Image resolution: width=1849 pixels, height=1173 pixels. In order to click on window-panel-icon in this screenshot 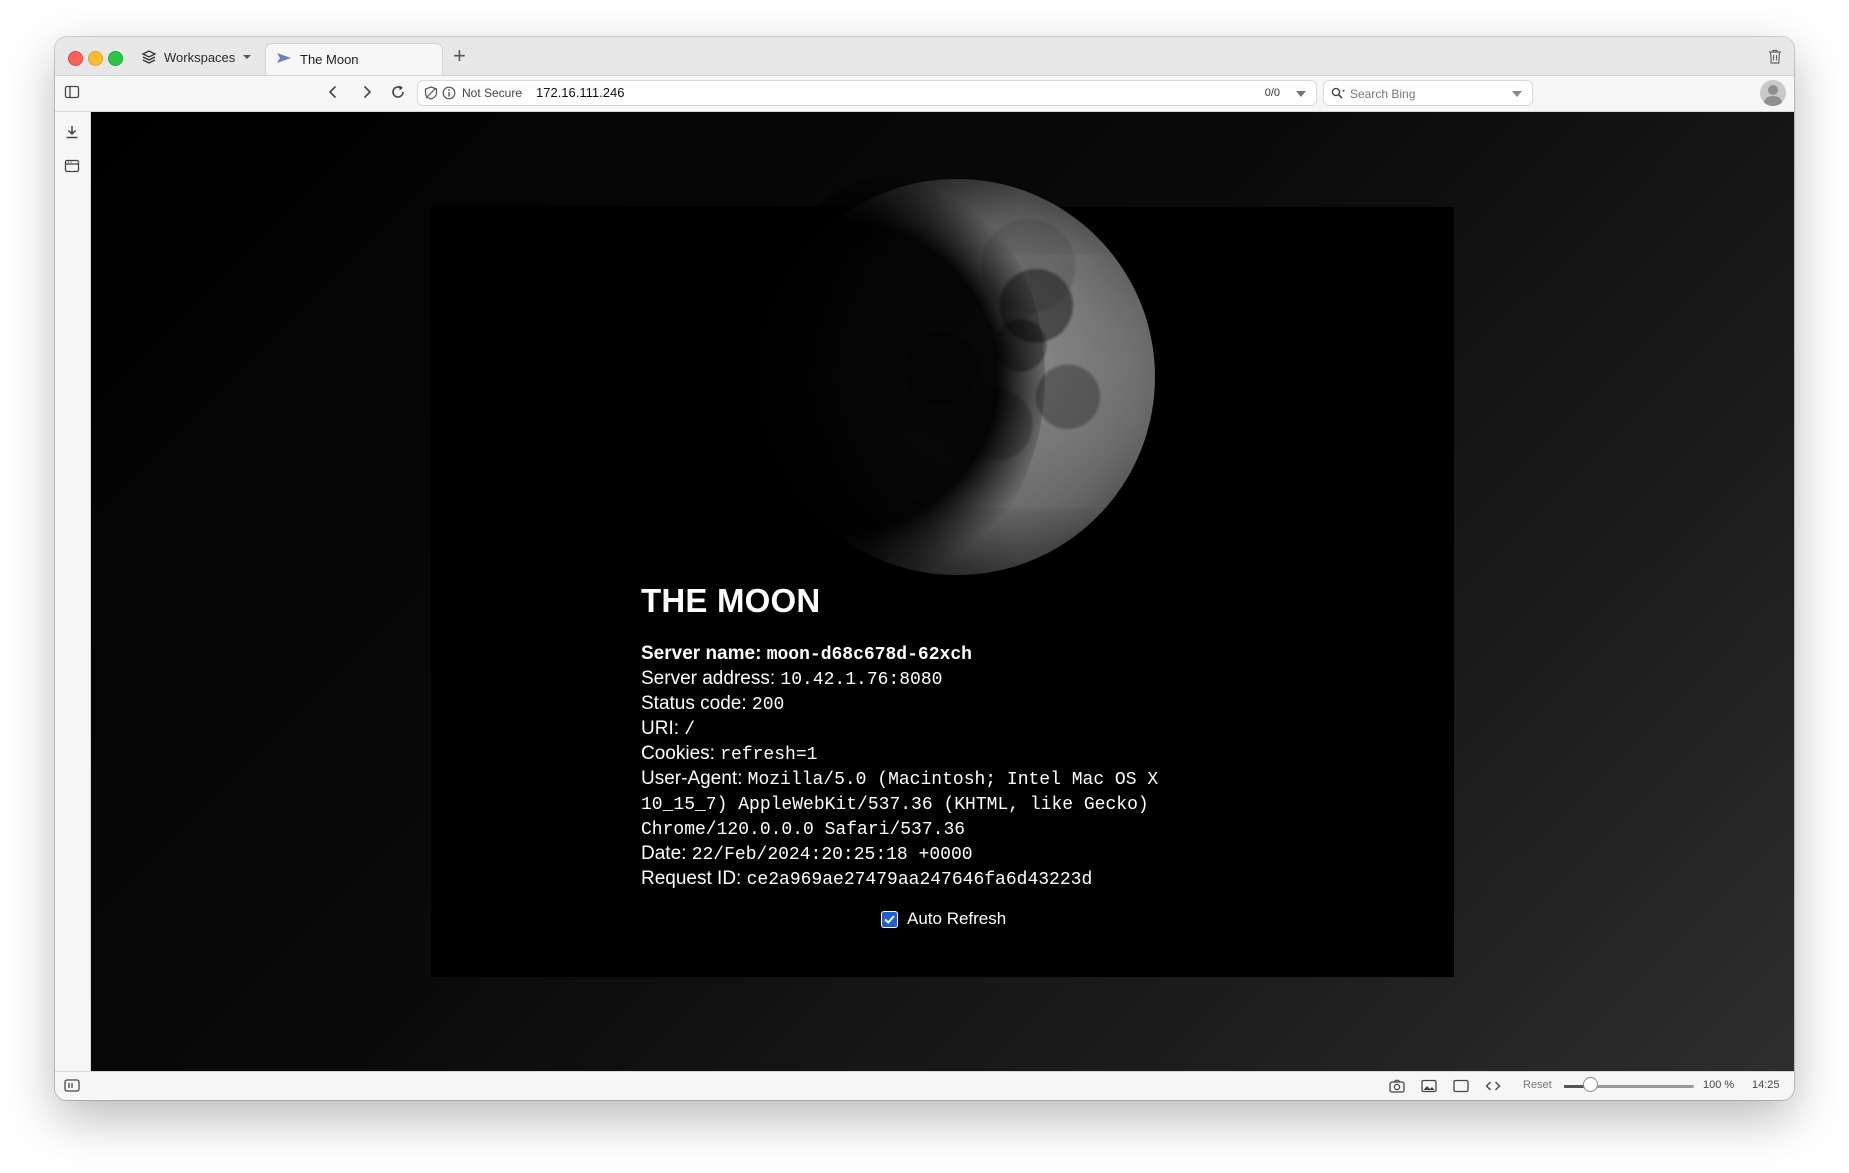, I will do `click(72, 168)`.